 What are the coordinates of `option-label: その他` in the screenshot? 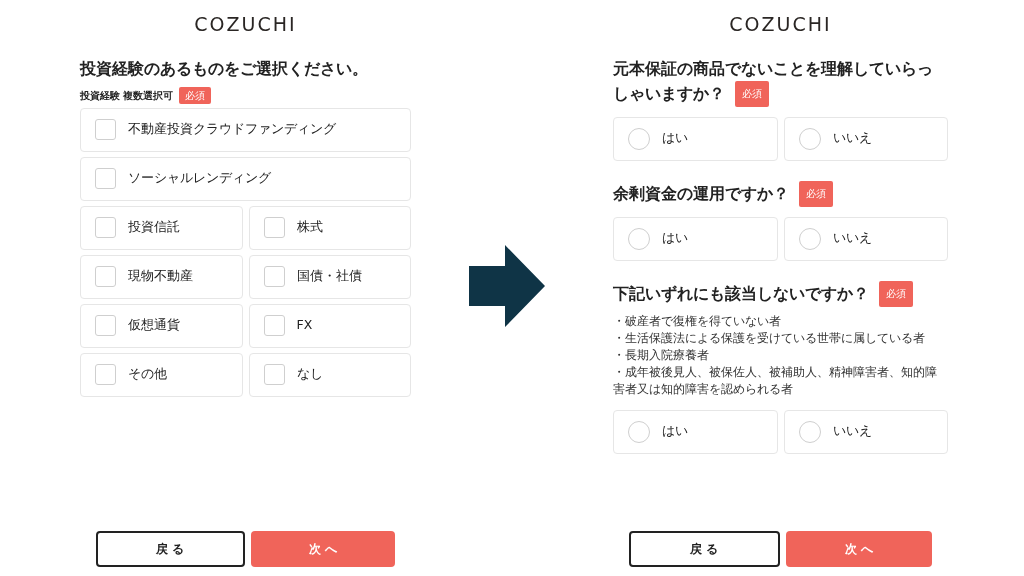 It's located at (147, 374).